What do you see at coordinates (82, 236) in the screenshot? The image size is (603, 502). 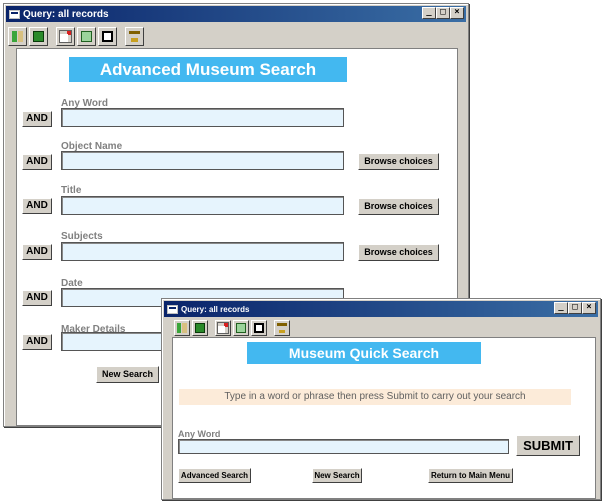 I see `subjects-label: Subjects` at bounding box center [82, 236].